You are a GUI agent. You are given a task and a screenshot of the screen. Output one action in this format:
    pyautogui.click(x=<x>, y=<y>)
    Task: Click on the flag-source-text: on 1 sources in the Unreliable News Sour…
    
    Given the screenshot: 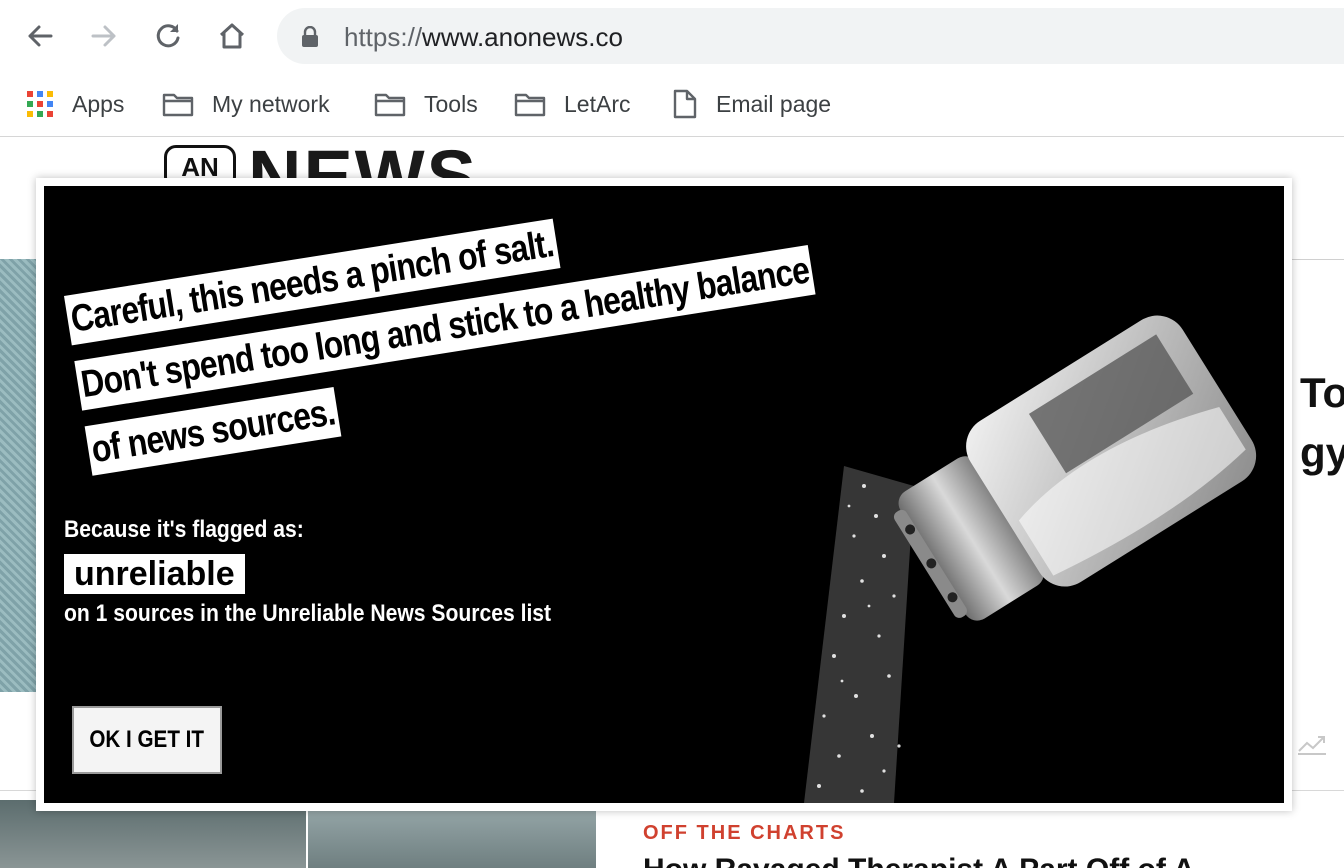 What is the action you would take?
    pyautogui.click(x=308, y=613)
    